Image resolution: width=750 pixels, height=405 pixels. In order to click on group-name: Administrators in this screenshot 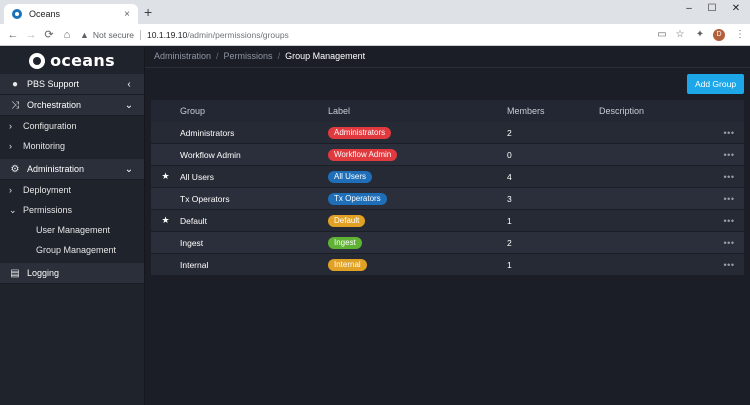, I will do `click(207, 132)`.